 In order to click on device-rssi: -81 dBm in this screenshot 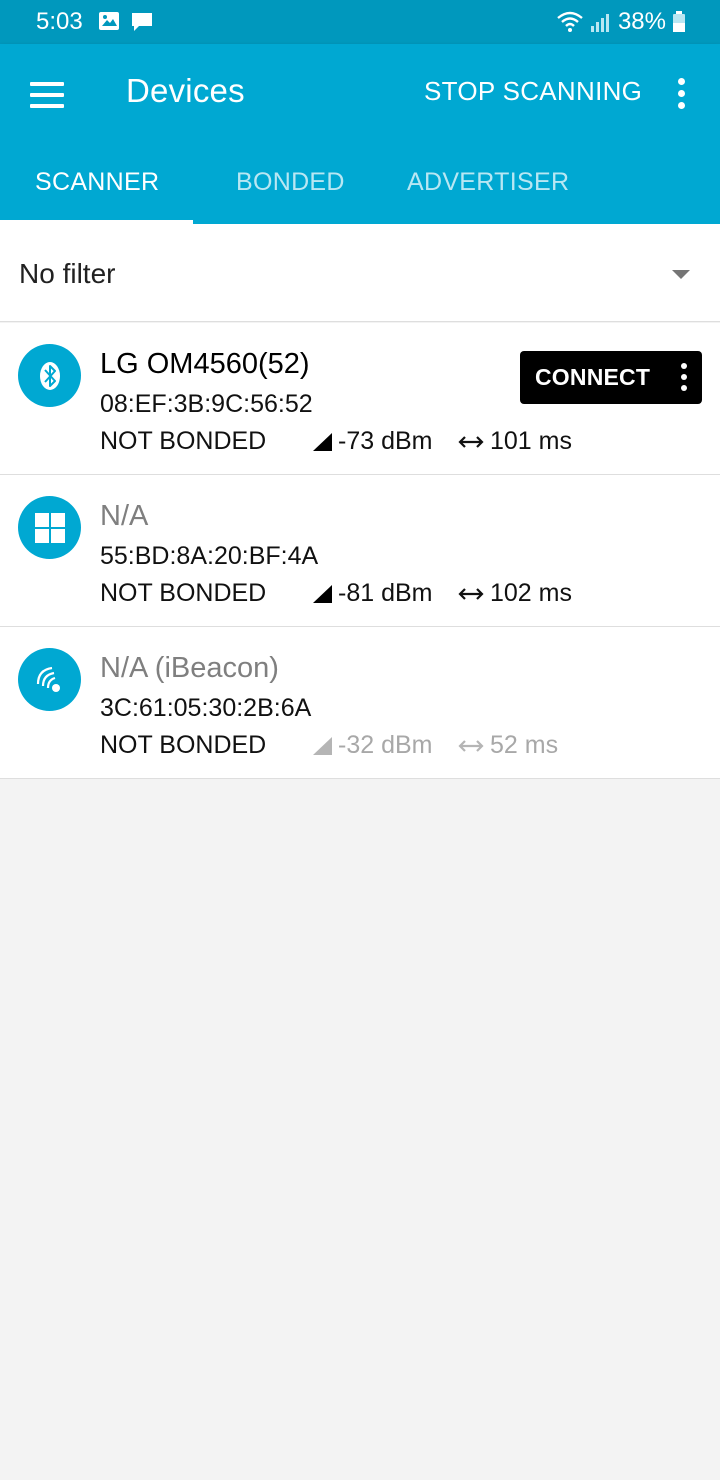, I will do `click(372, 593)`.